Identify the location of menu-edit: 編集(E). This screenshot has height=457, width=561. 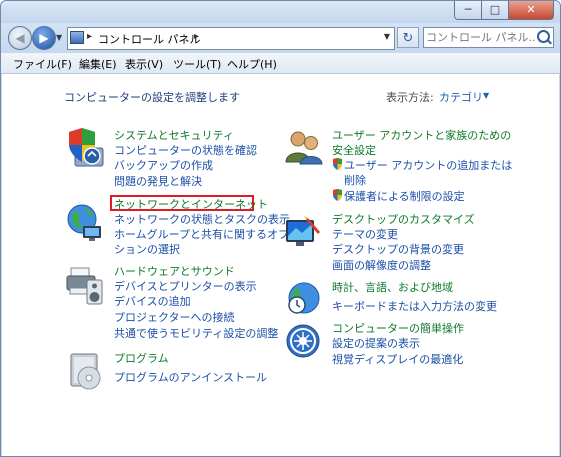
(98, 64).